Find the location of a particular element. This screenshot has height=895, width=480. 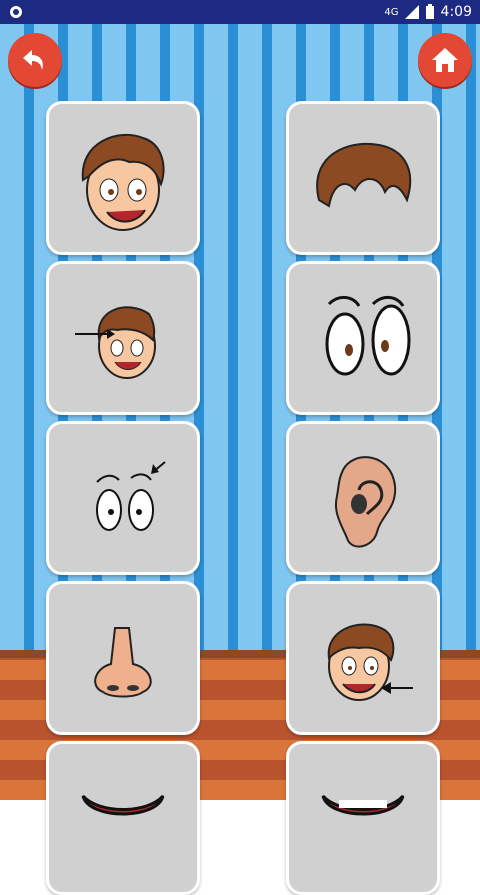

hair-icon is located at coordinates (364, 175).